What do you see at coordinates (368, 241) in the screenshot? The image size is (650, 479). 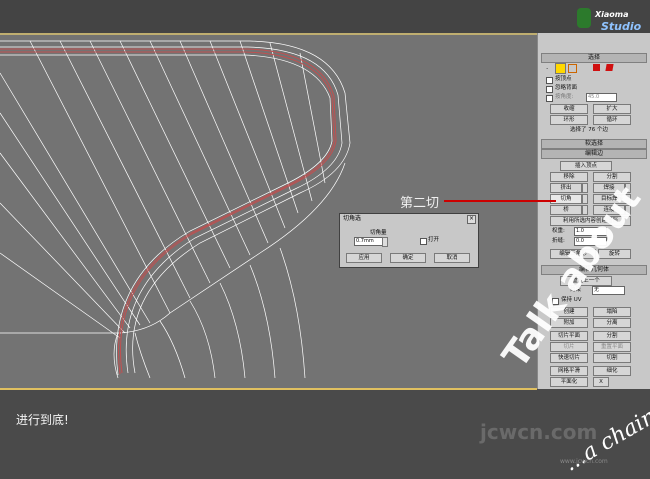 I see `chamfer-amount-input: 0.7mm` at bounding box center [368, 241].